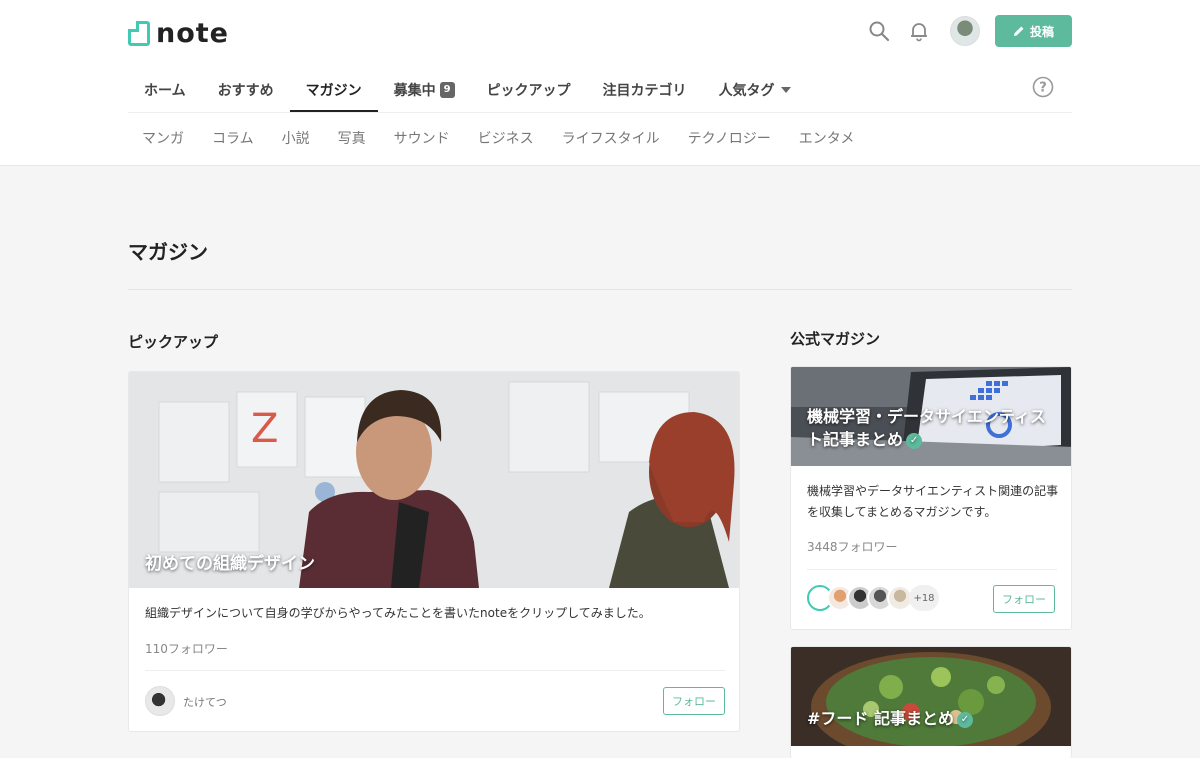 Image resolution: width=1200 pixels, height=758 pixels. I want to click on category-photo: 写真, so click(352, 138).